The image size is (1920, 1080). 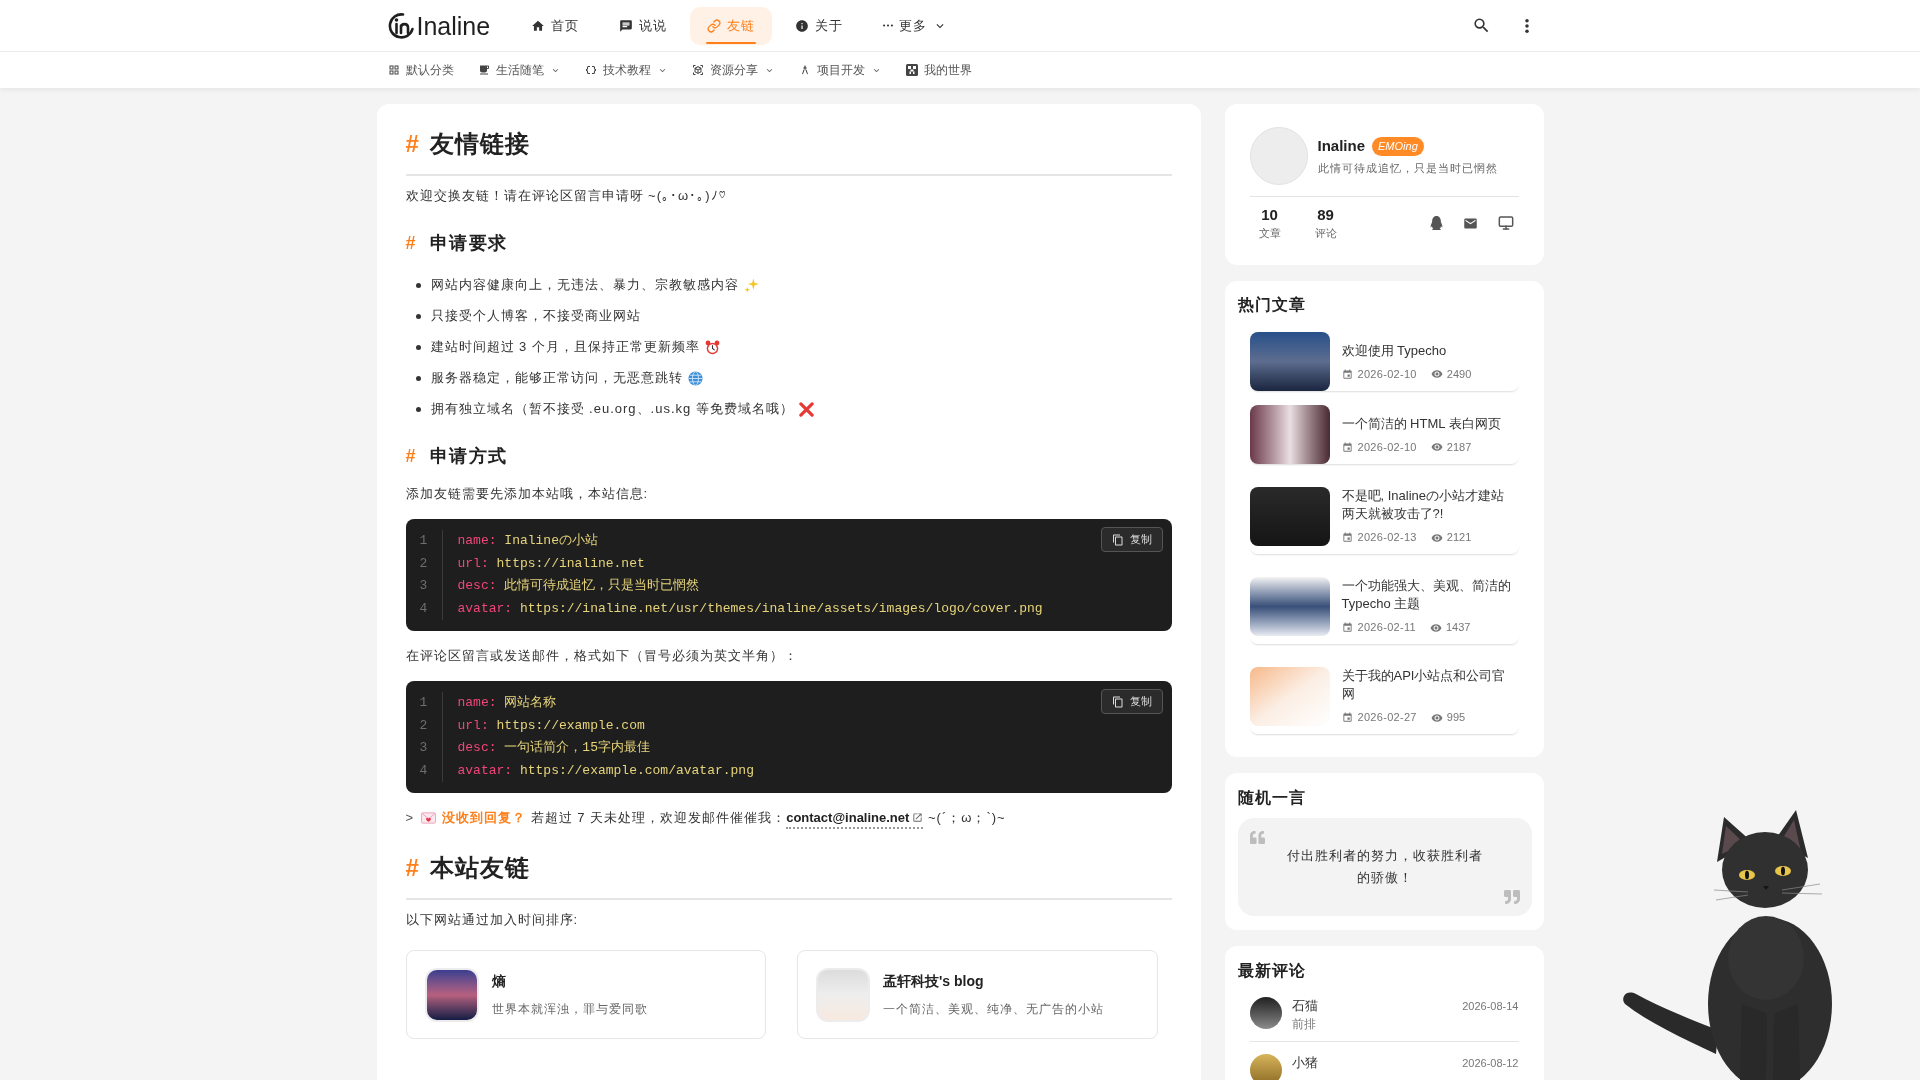 I want to click on article-item: 一个简洁的 HTML 表白网页 2026-02-10 2187, so click(x=1384, y=434).